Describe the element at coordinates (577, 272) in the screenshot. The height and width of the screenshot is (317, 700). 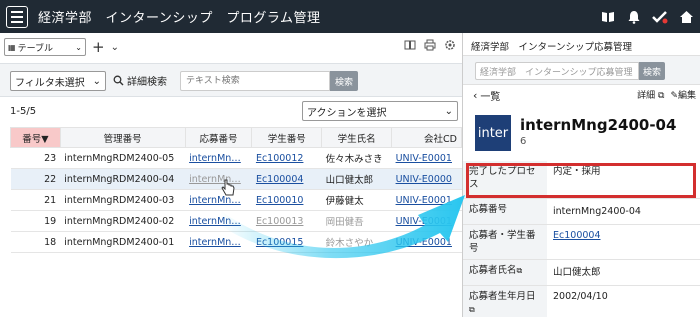
I see `field-value: 山口健太郎` at that location.